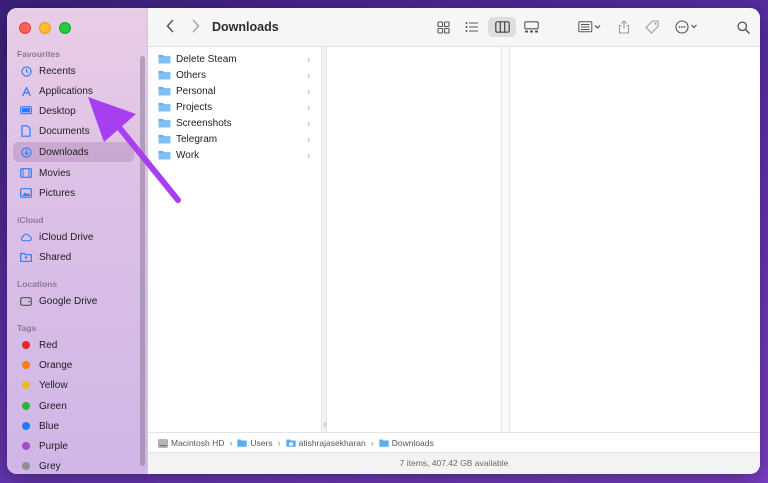 The image size is (768, 483). Describe the element at coordinates (55, 257) in the screenshot. I see `sidebar-item-label: Shared` at that location.